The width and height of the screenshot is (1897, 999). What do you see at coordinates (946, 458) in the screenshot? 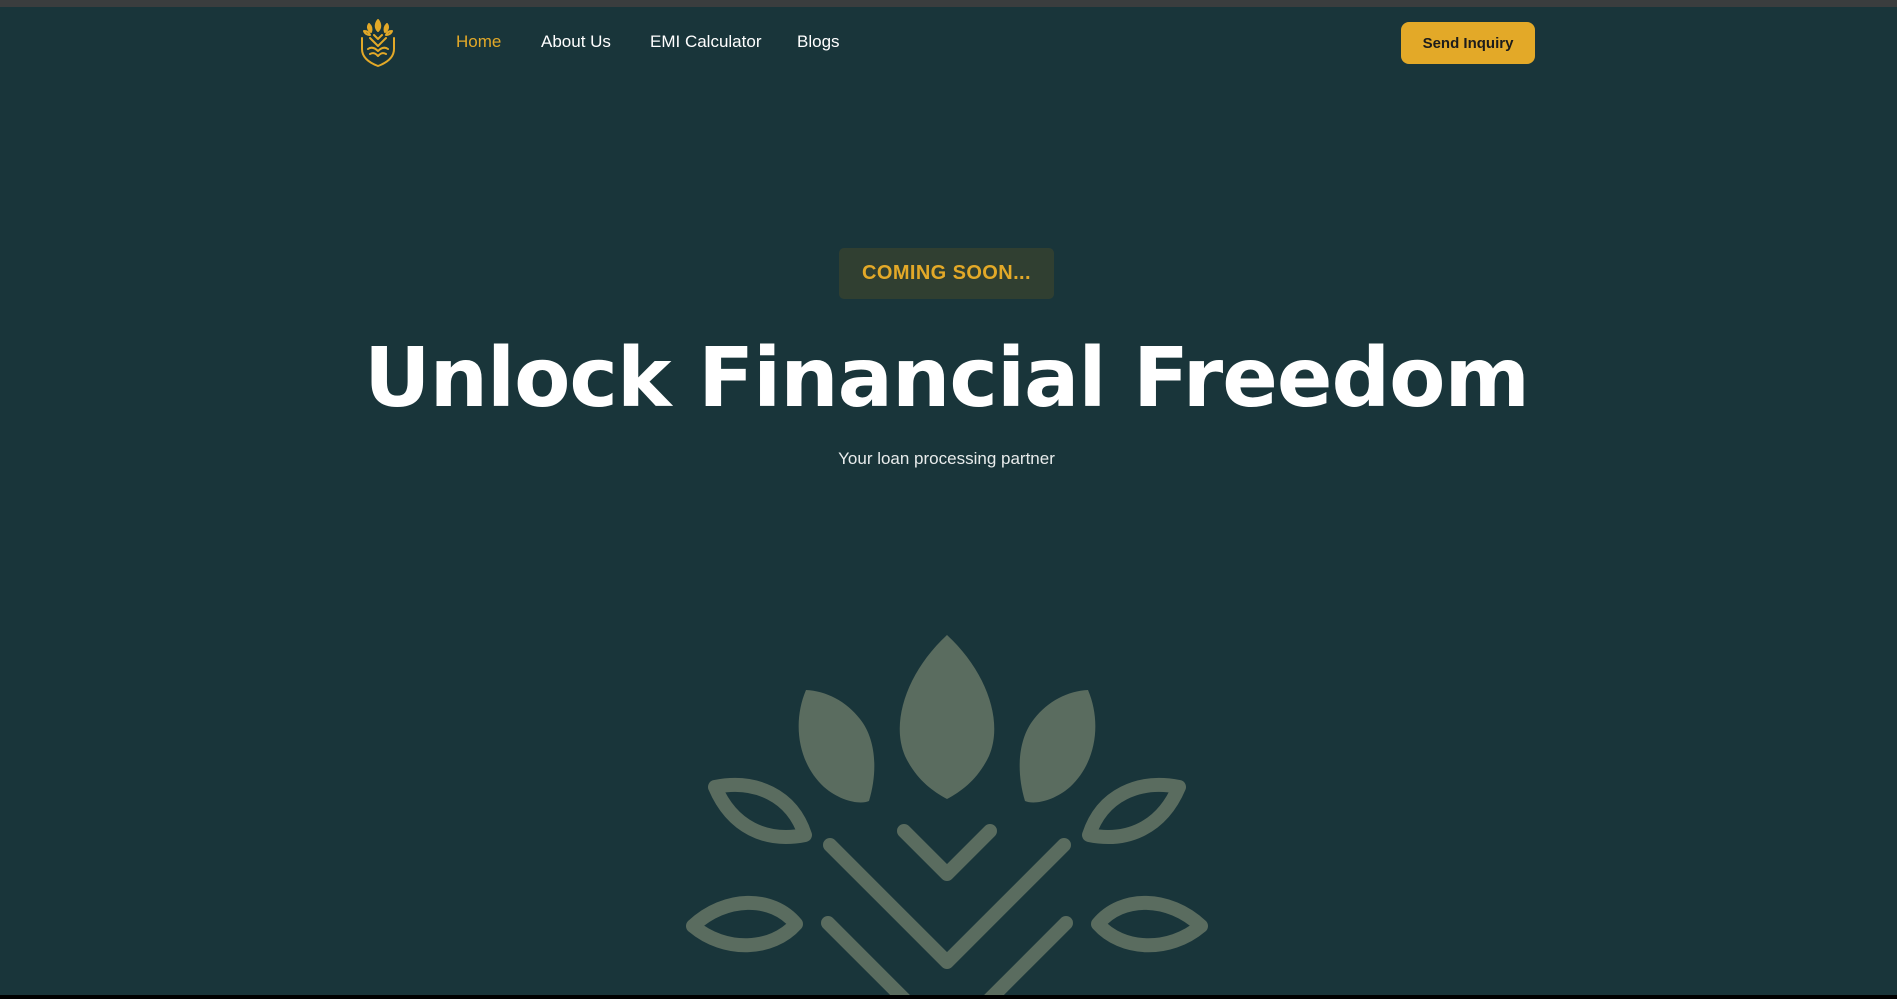
I see `hero-subtitle: Your loan processing partner` at bounding box center [946, 458].